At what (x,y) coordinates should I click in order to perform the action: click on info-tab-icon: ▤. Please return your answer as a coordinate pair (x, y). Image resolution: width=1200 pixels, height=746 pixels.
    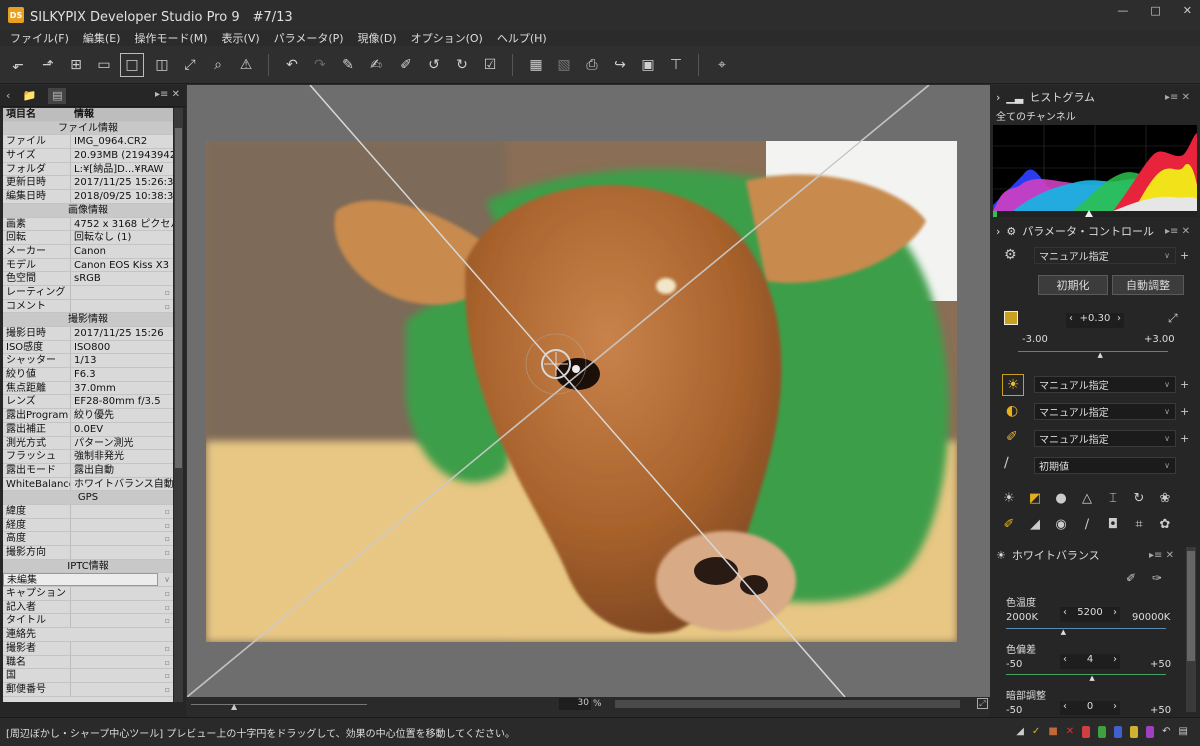
    Looking at the image, I should click on (57, 95).